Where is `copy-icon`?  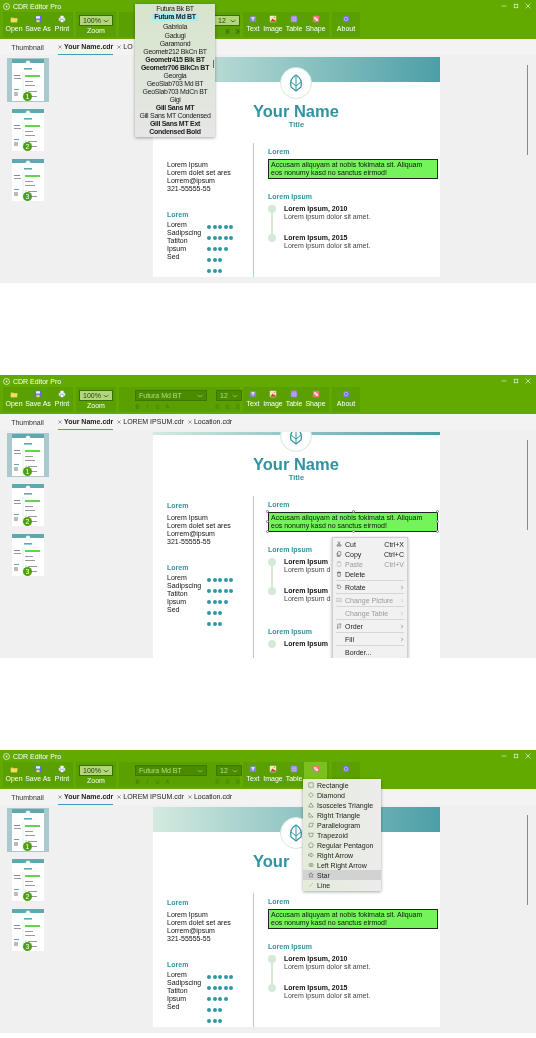
copy-icon is located at coordinates (339, 554).